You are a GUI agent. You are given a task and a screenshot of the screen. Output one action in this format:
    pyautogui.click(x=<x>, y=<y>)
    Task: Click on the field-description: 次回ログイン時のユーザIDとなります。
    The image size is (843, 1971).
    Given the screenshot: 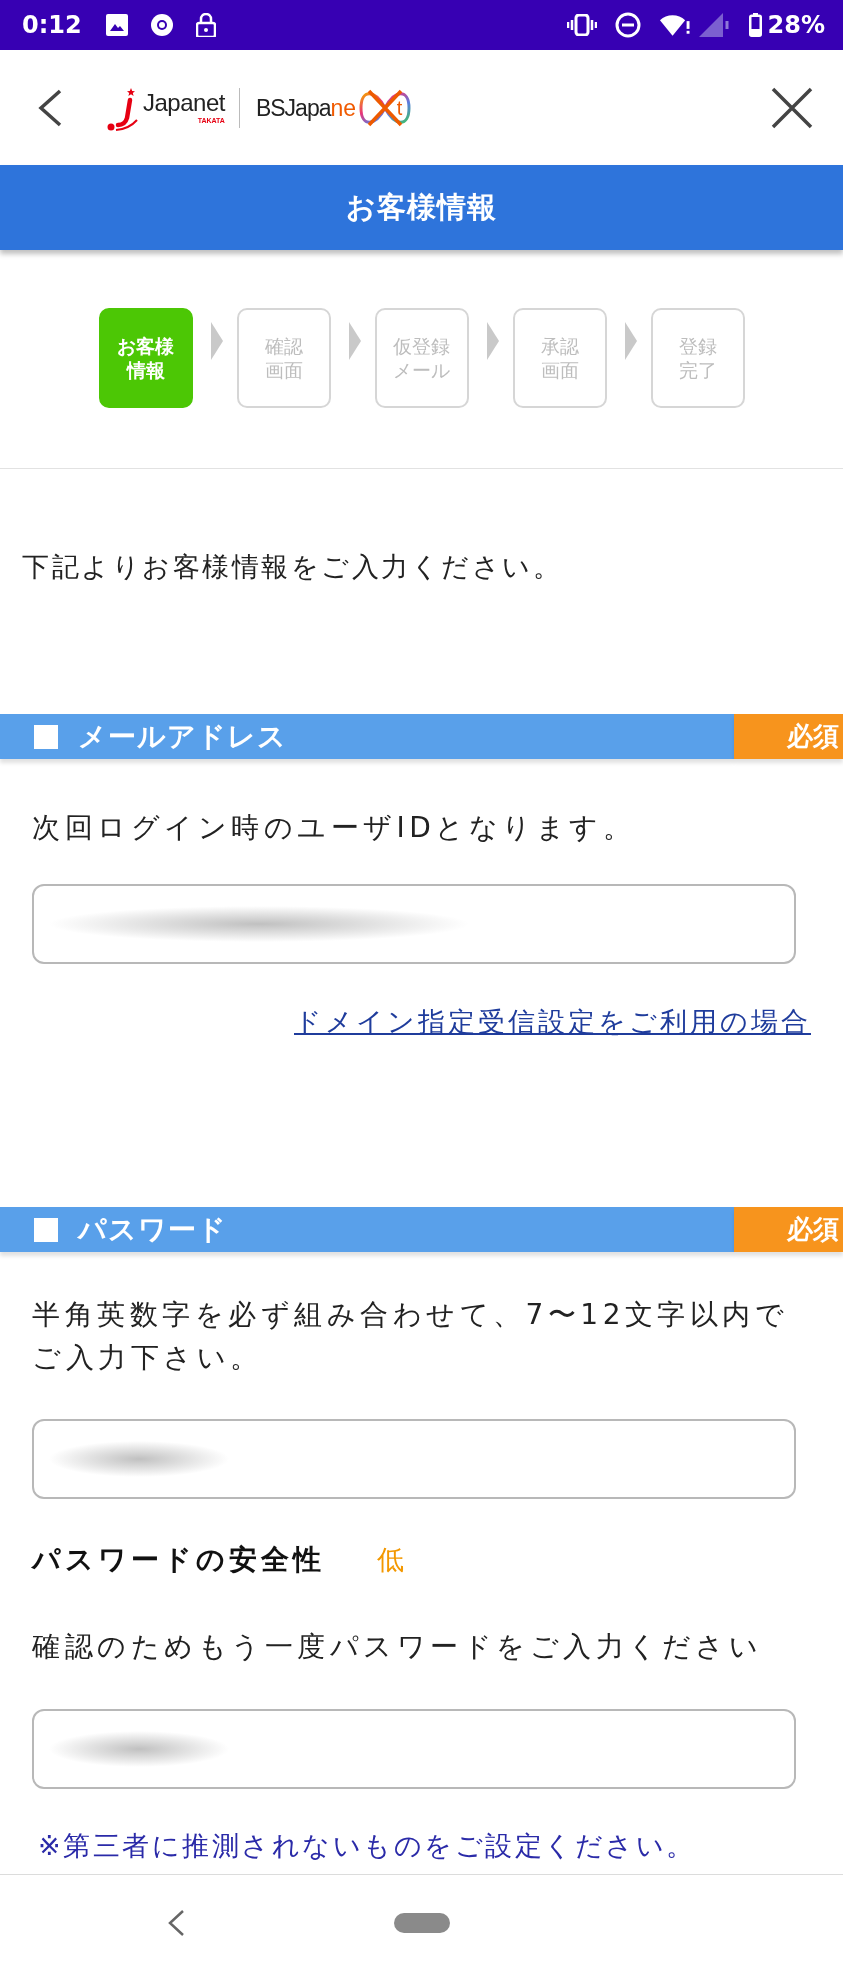 What is the action you would take?
    pyautogui.click(x=334, y=828)
    